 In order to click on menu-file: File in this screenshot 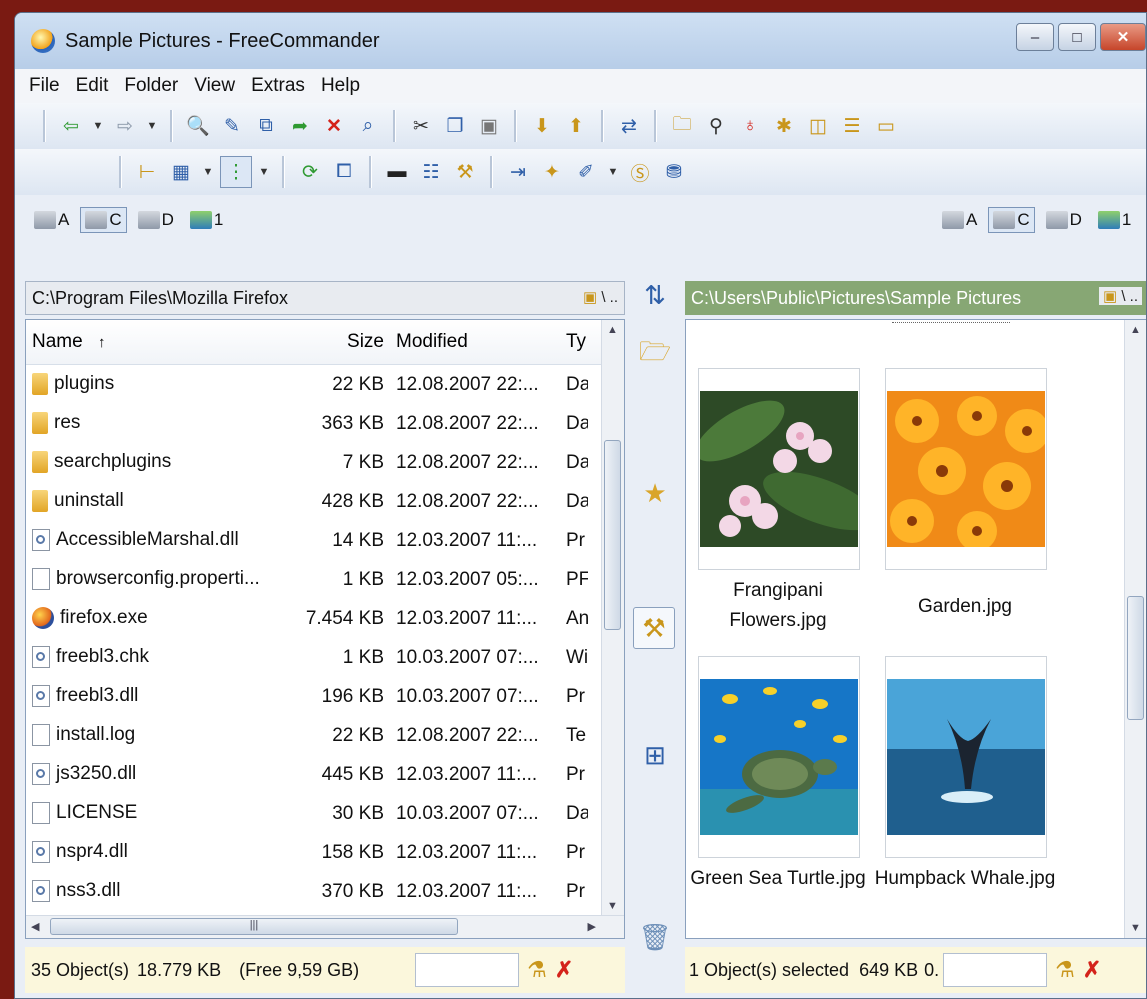, I will do `click(44, 86)`.